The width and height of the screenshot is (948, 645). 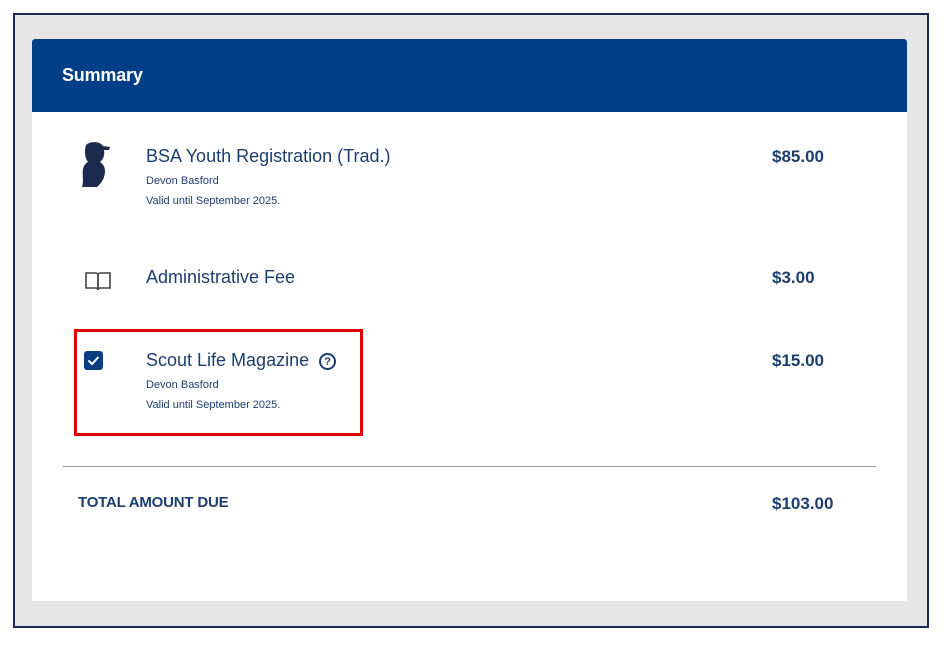 What do you see at coordinates (221, 277) in the screenshot?
I see `item-name: Administrative Fee` at bounding box center [221, 277].